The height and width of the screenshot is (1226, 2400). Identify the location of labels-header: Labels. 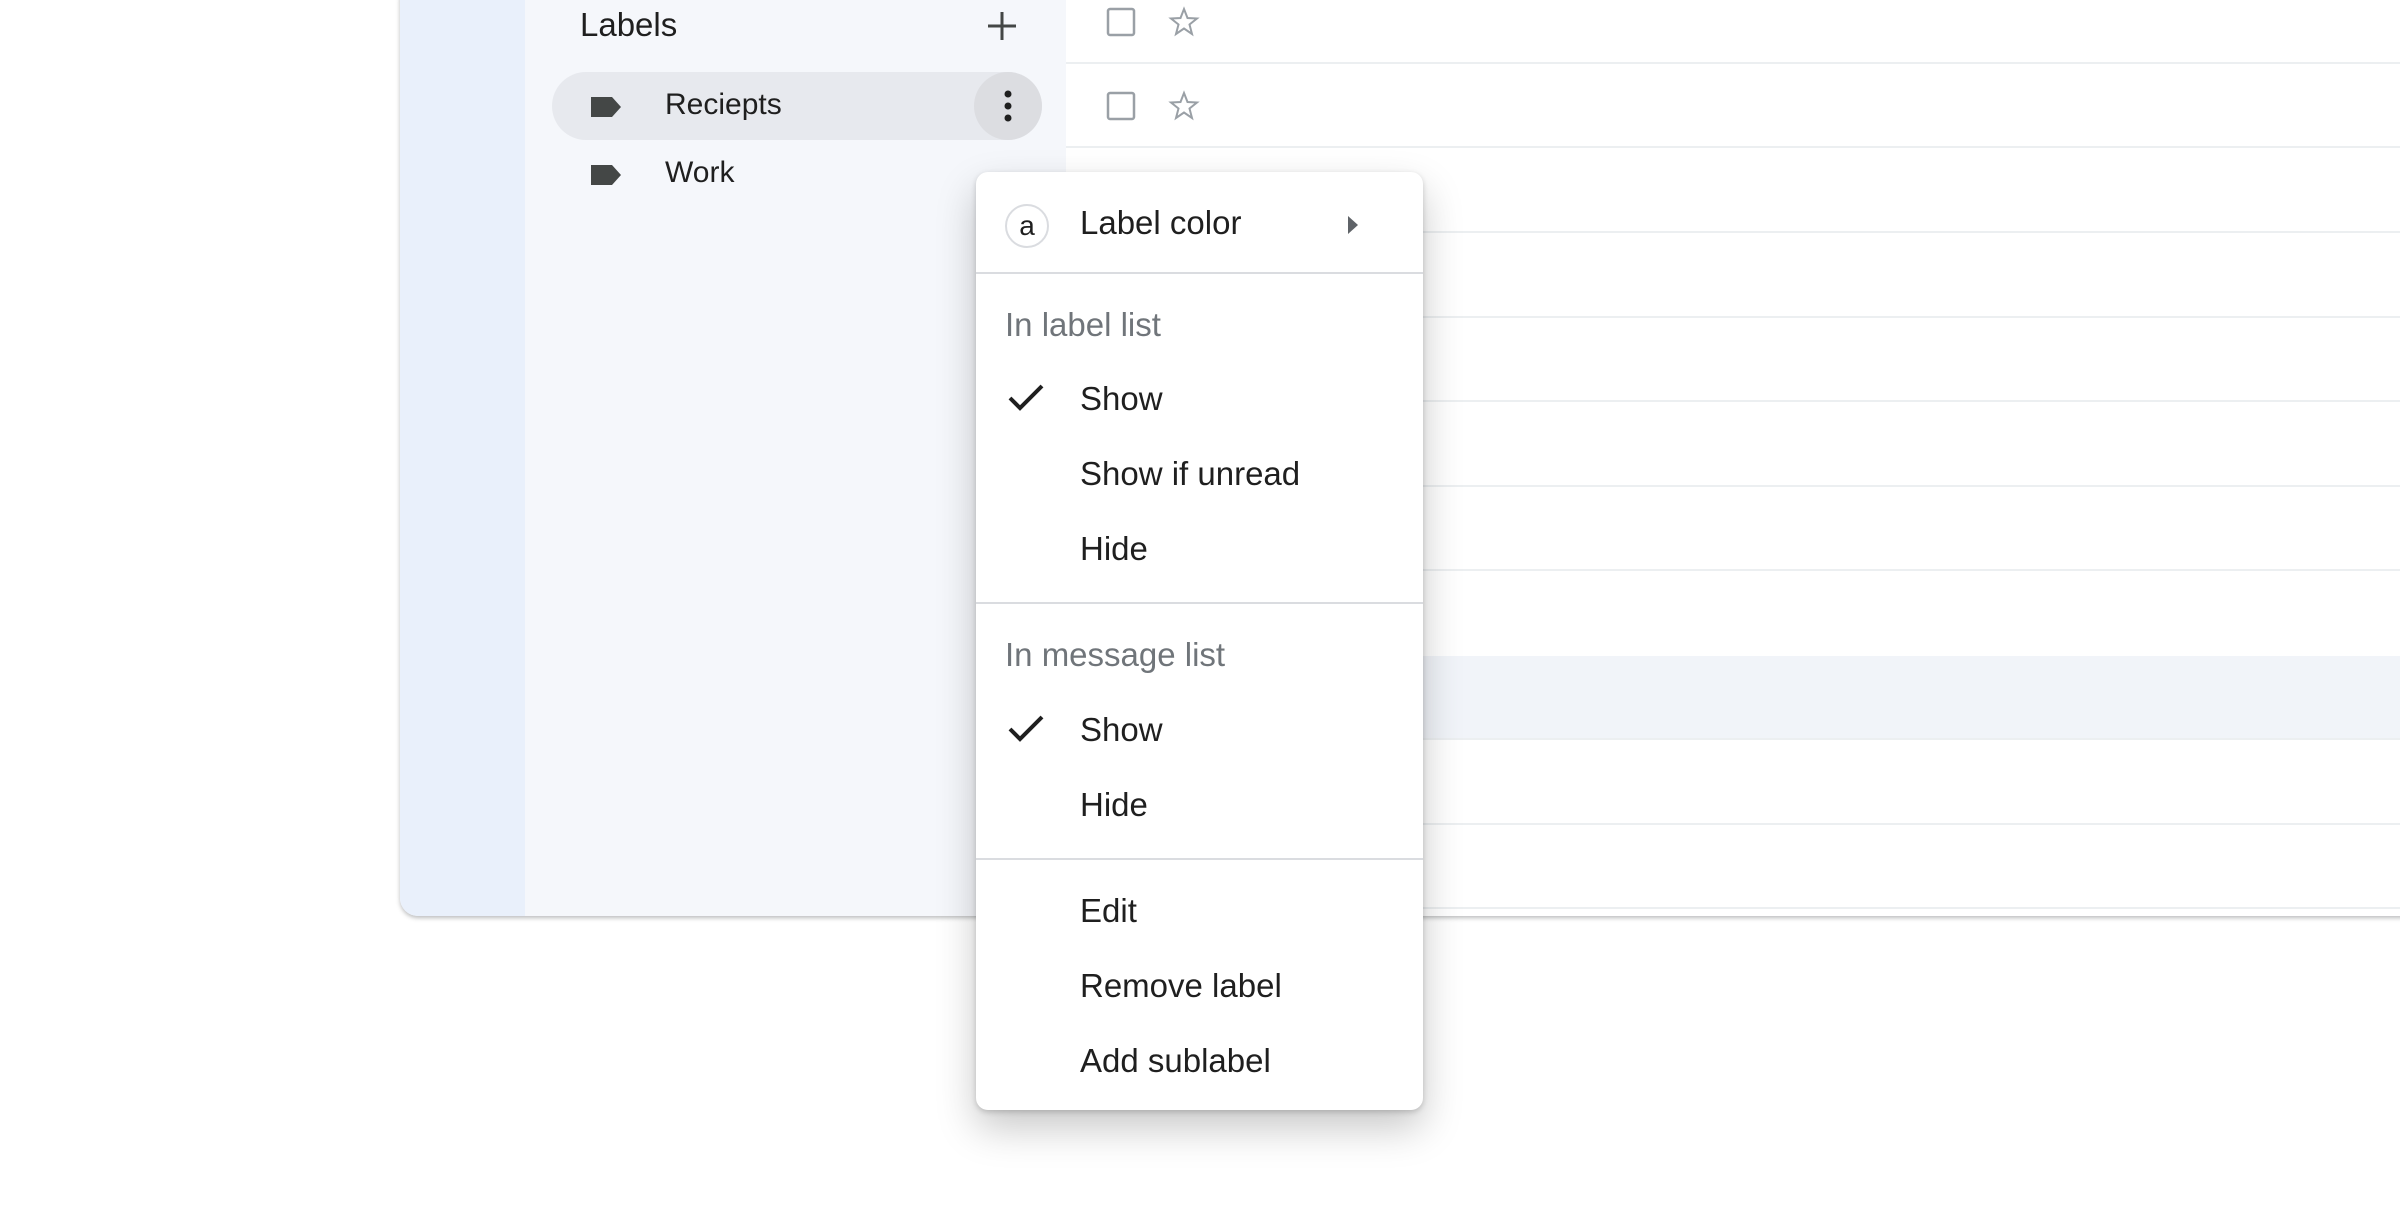
(810, 26).